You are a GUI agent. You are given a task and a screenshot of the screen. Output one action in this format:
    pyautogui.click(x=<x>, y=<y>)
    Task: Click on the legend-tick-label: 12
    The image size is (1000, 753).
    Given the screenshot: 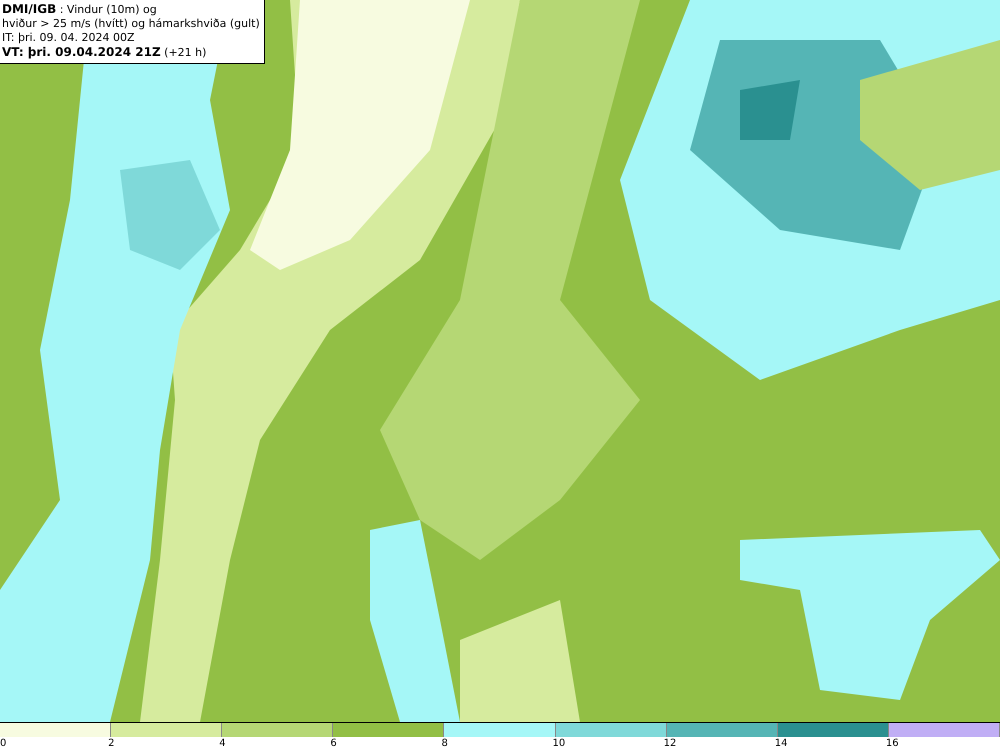 What is the action you would take?
    pyautogui.click(x=670, y=744)
    